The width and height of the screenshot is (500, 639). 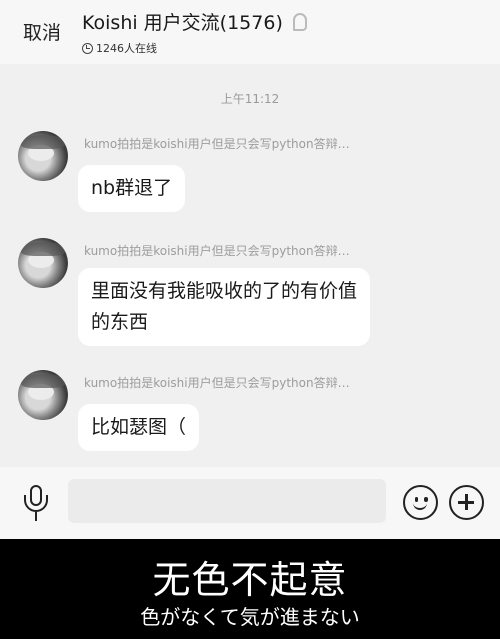 I want to click on microphone-icon, so click(x=36, y=504).